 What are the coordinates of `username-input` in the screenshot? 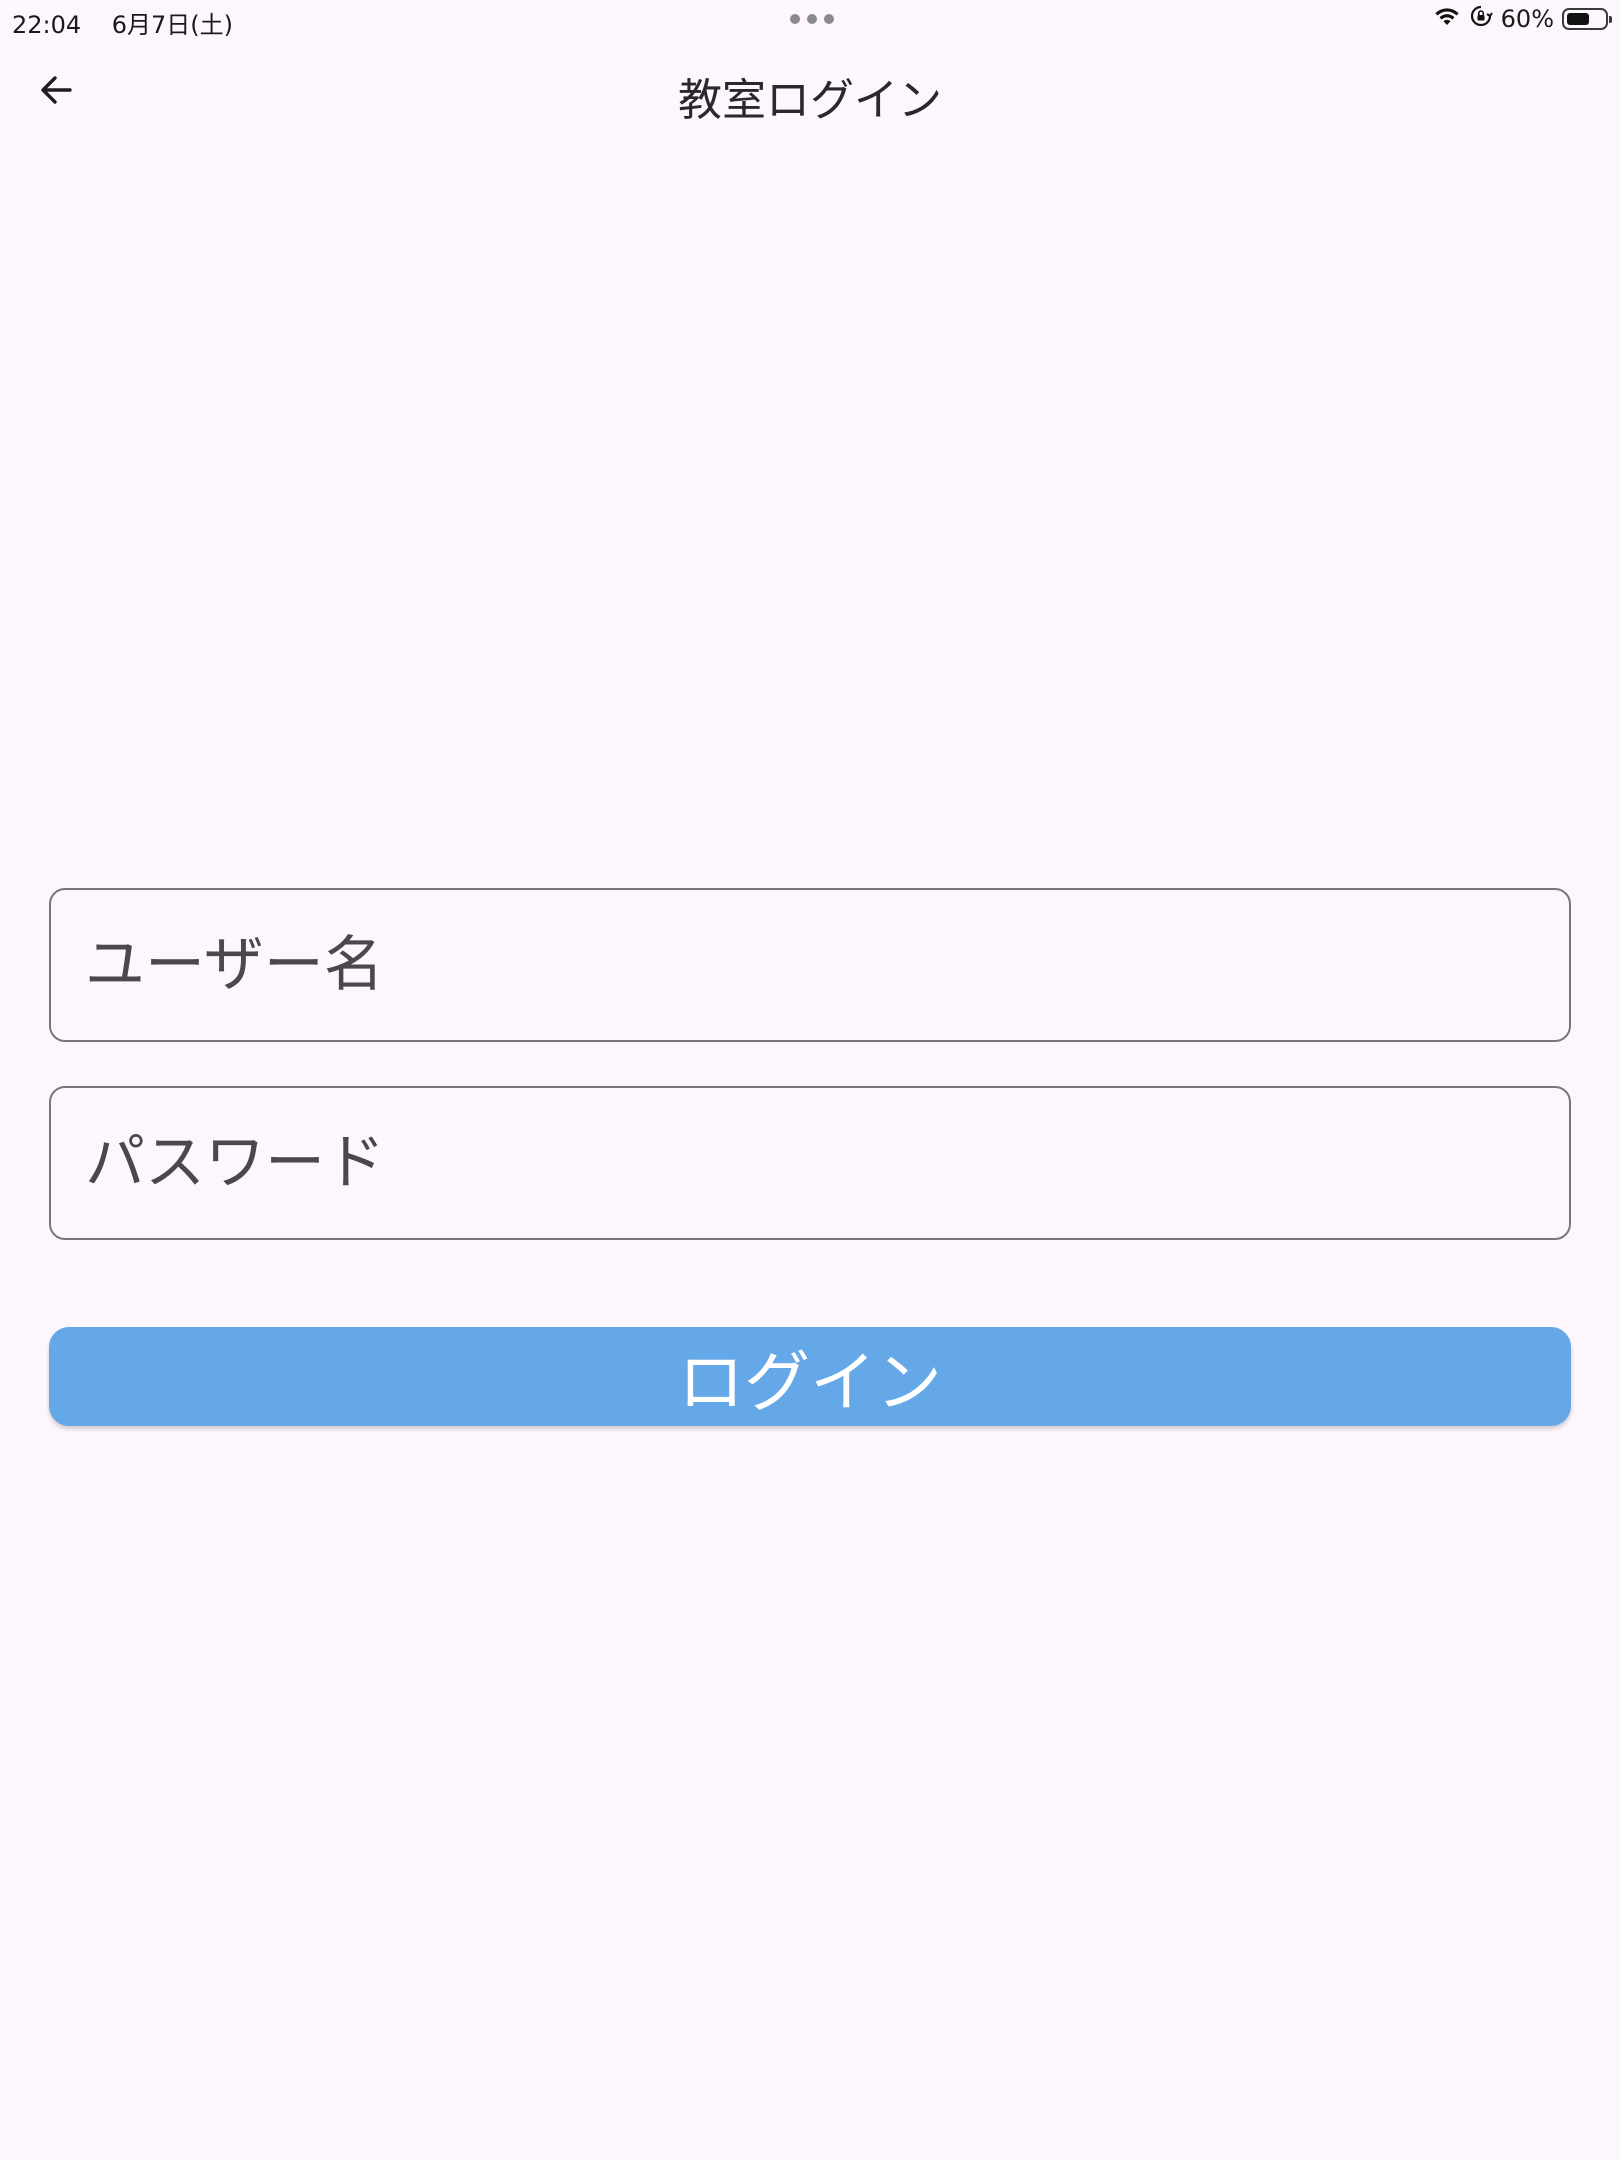 It's located at (810, 965).